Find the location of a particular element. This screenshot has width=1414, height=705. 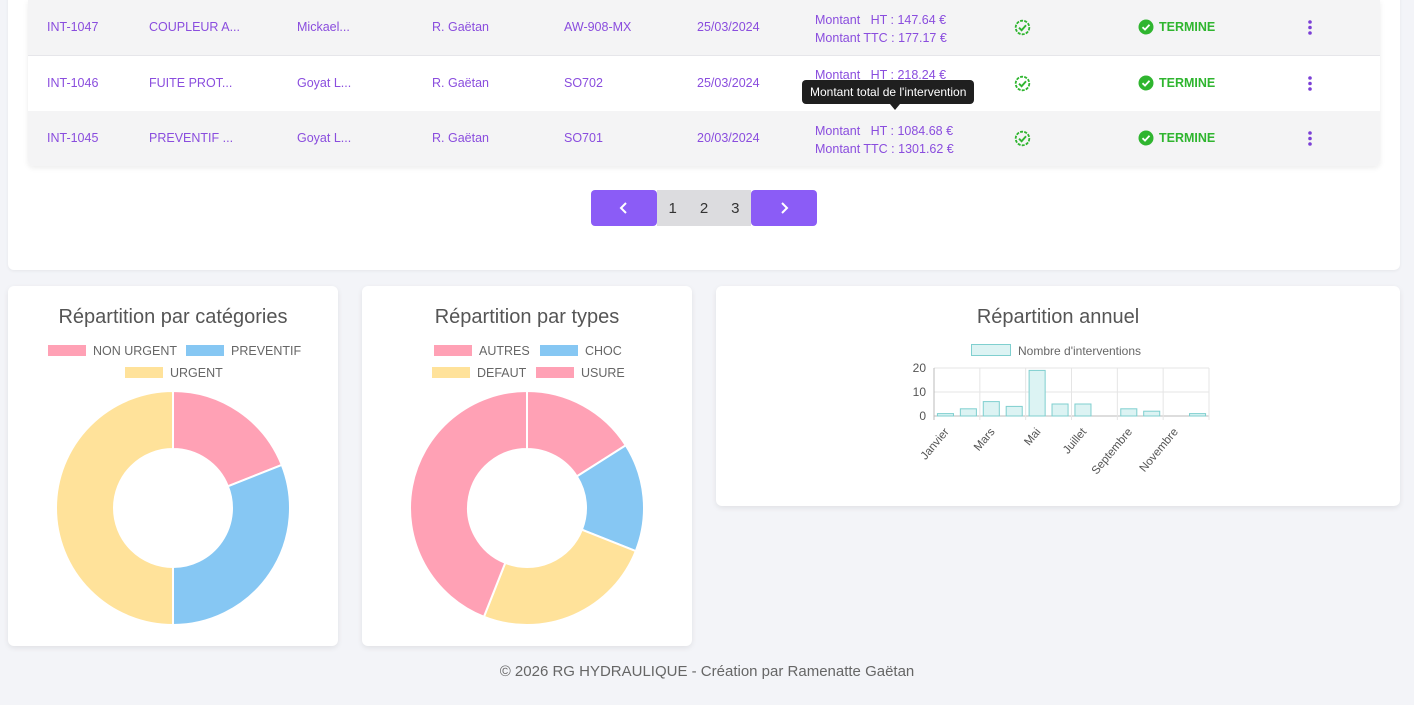

legend-defaut: DEFAUT is located at coordinates (479, 373).